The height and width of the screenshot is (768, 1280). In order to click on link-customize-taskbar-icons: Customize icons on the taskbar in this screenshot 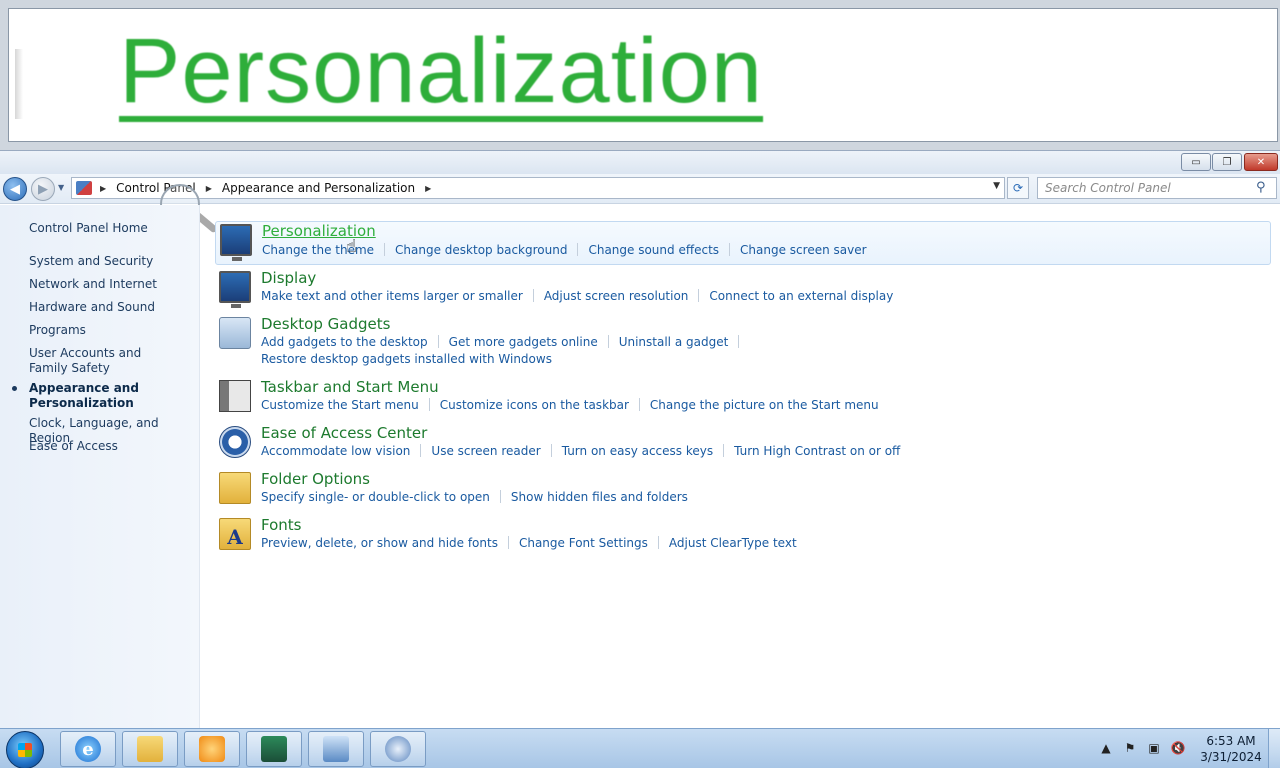, I will do `click(534, 405)`.